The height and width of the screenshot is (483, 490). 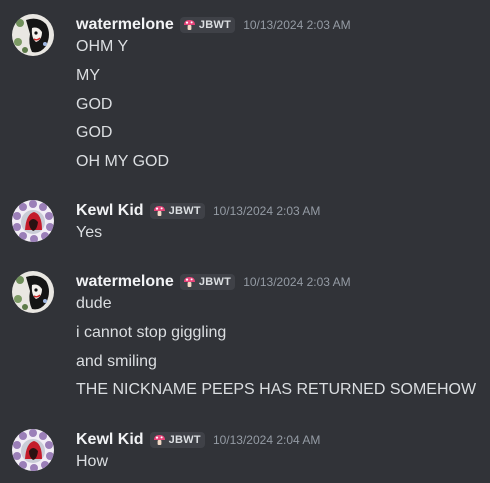 I want to click on message-line: THE NICKNAME PEEPS HAS RETURNED SOMEHOW, so click(x=276, y=390).